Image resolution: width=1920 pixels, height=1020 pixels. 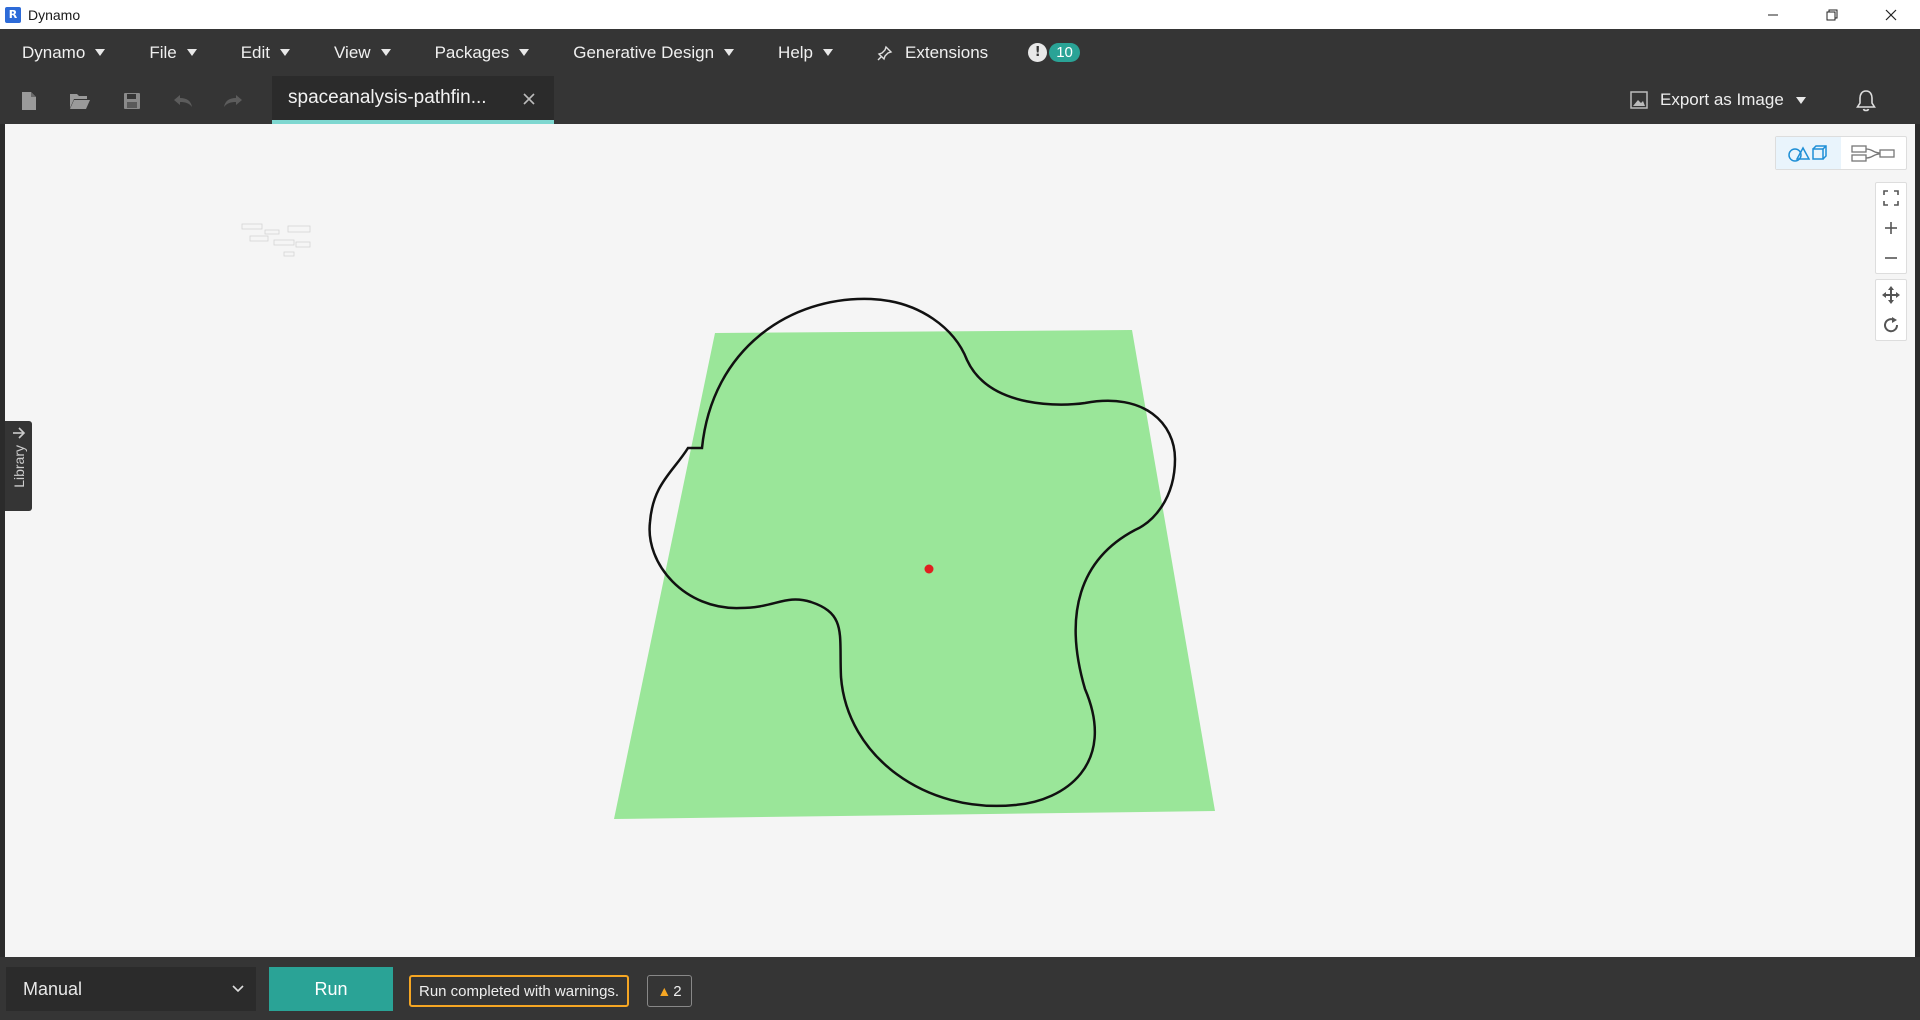 I want to click on menu-help: Help, so click(x=806, y=52).